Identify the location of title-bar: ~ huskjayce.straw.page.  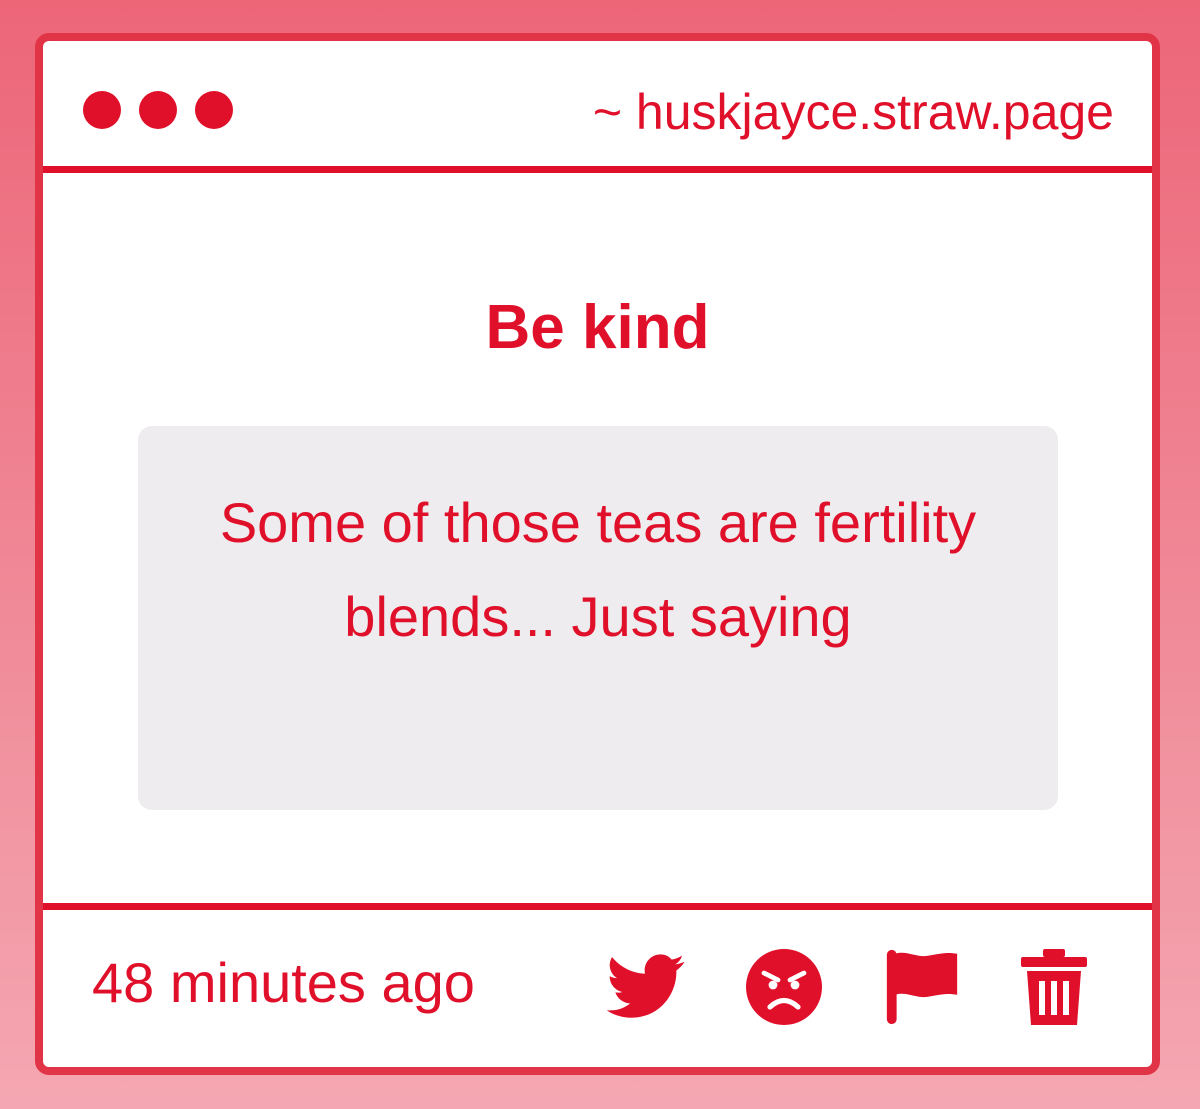
(597, 107).